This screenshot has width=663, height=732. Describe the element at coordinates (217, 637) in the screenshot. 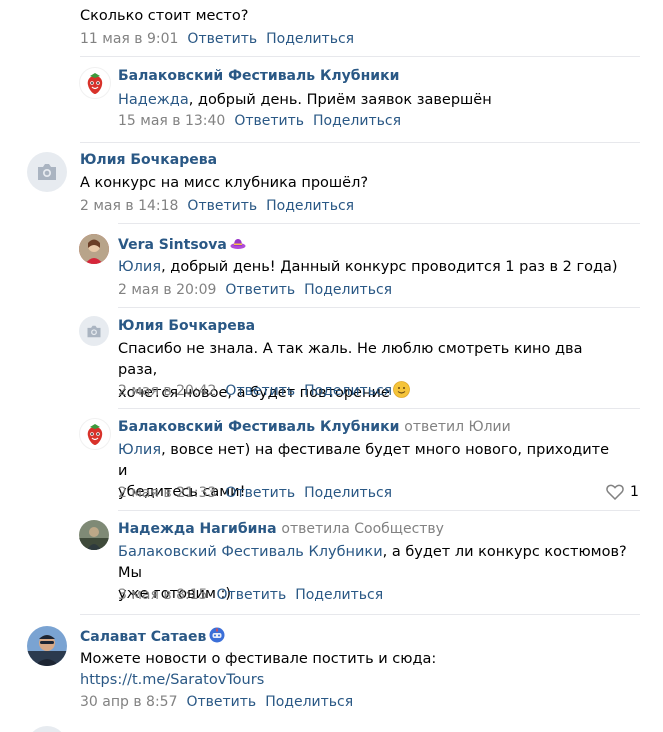

I see `robot-emoji-icon` at that location.